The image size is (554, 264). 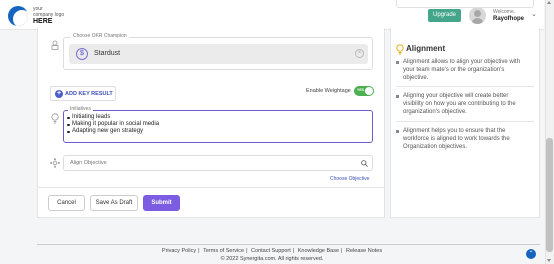 What do you see at coordinates (82, 54) in the screenshot?
I see `dollar-icon: $` at bounding box center [82, 54].